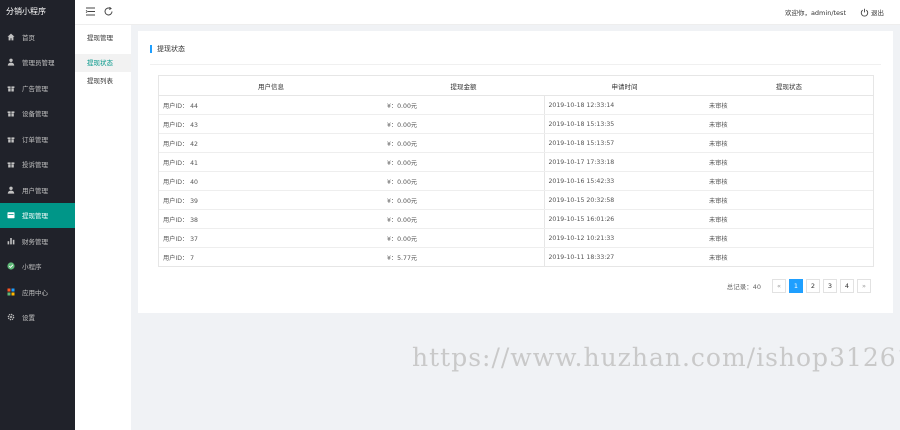 The image size is (900, 430). I want to click on power-icon, so click(864, 12).